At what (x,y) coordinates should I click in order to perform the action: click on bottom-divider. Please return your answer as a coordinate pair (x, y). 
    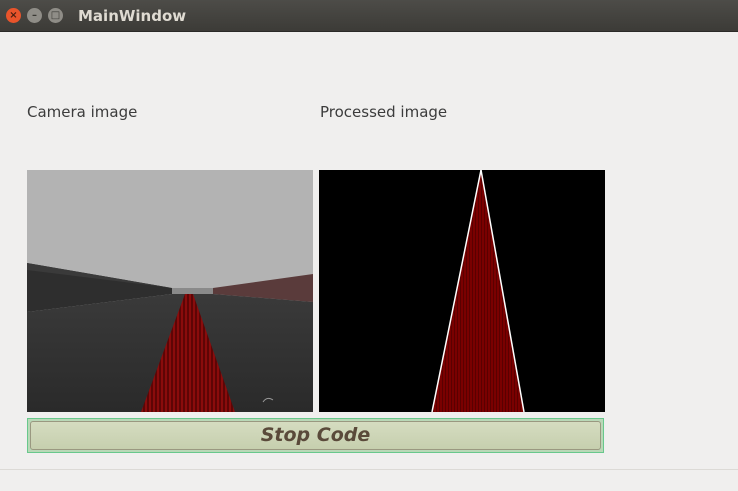
    Looking at the image, I should click on (369, 469).